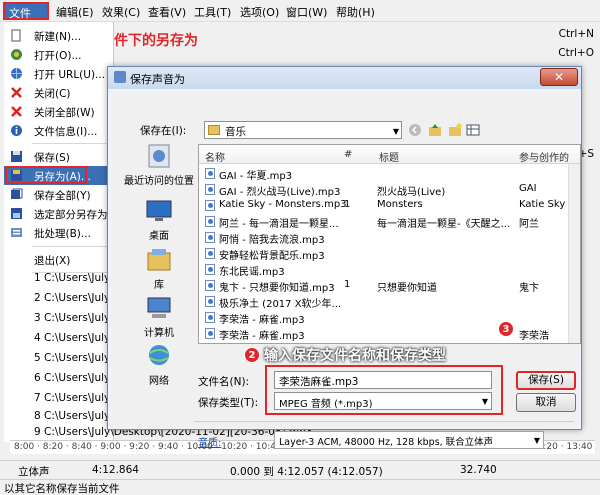 The width and height of the screenshot is (600, 495). I want to click on menu-edit: 编辑(E), so click(75, 12).